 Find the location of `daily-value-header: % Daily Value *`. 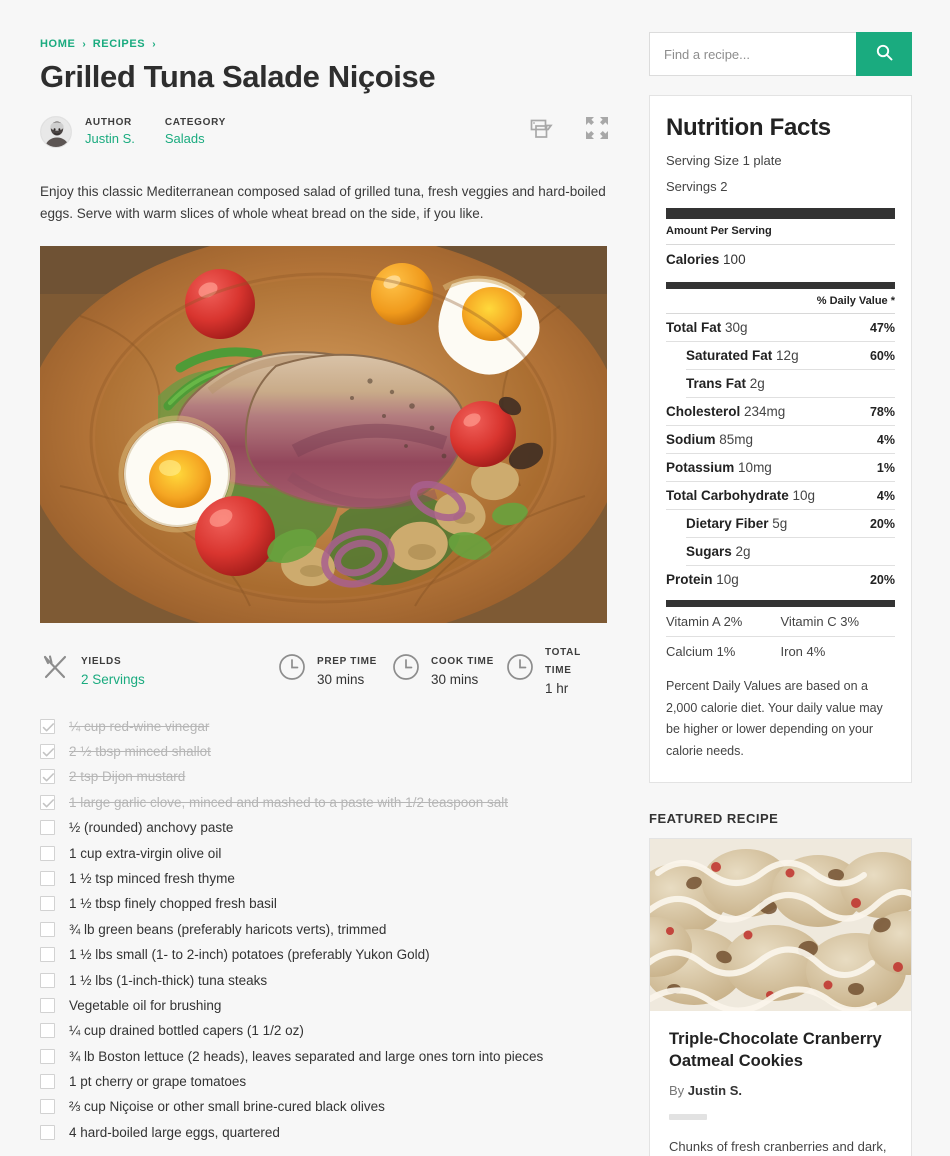

daily-value-header: % Daily Value * is located at coordinates (780, 301).